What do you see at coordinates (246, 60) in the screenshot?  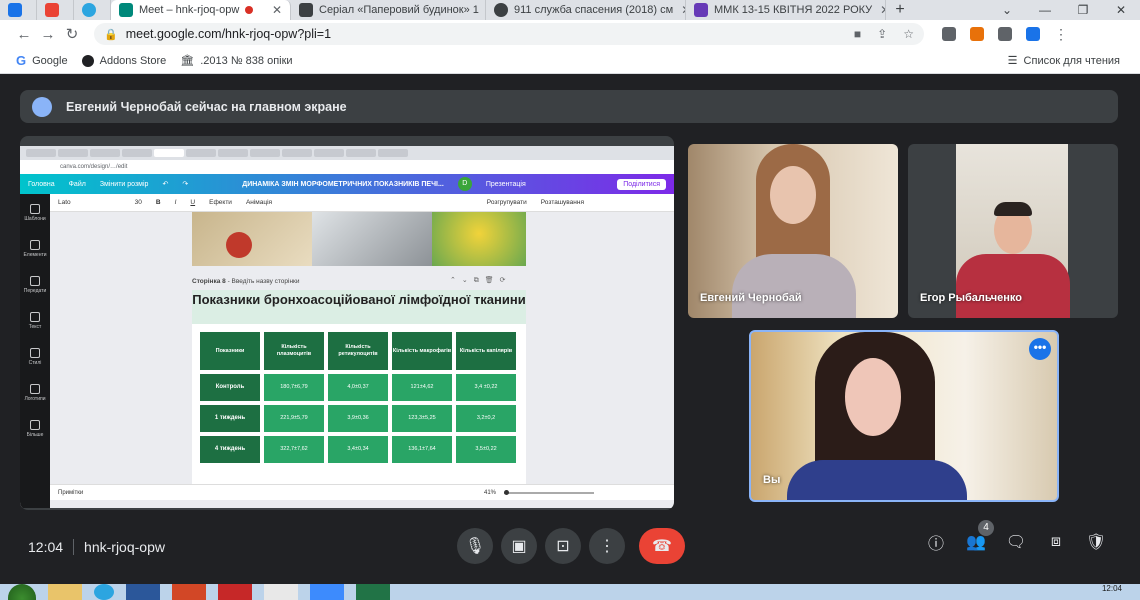 I see `bookmark-label: .2013 № 838 опіки` at bounding box center [246, 60].